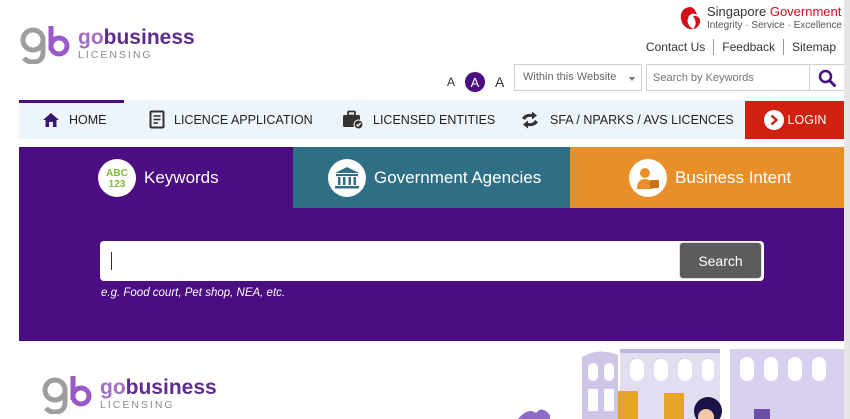  I want to click on tab-keywords: ABC 123 Keywords, so click(156, 177).